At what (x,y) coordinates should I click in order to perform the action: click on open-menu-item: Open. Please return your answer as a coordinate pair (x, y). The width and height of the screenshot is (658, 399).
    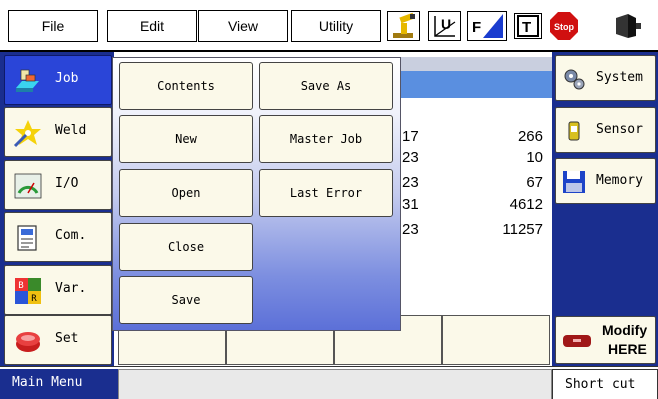
    Looking at the image, I should click on (186, 193).